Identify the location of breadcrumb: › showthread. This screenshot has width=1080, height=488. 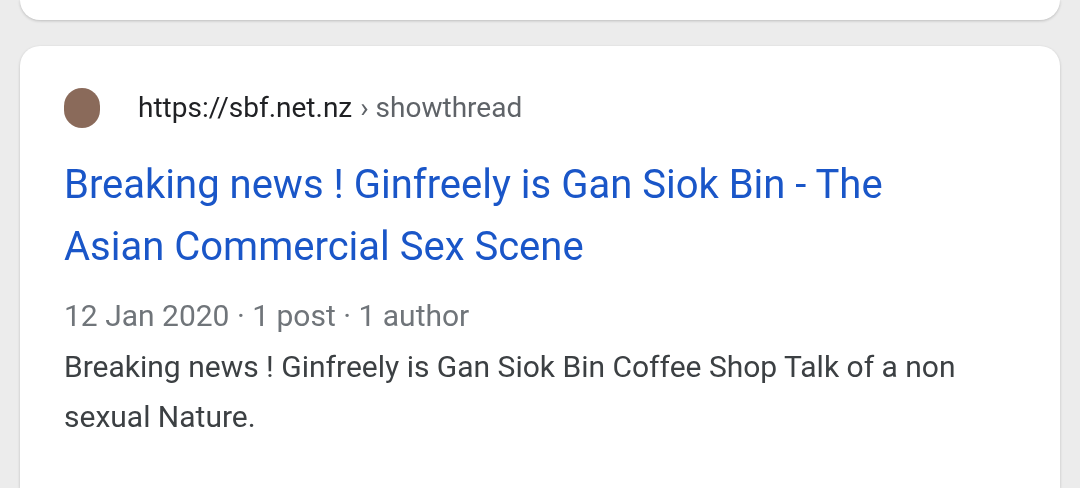
(441, 108).